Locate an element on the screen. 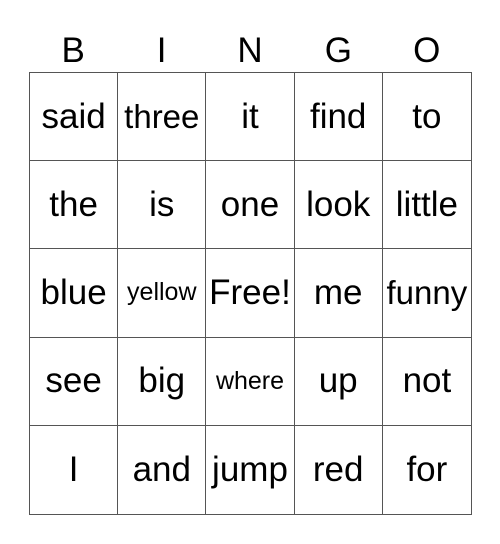  header-letter-n: N is located at coordinates (250, 50).